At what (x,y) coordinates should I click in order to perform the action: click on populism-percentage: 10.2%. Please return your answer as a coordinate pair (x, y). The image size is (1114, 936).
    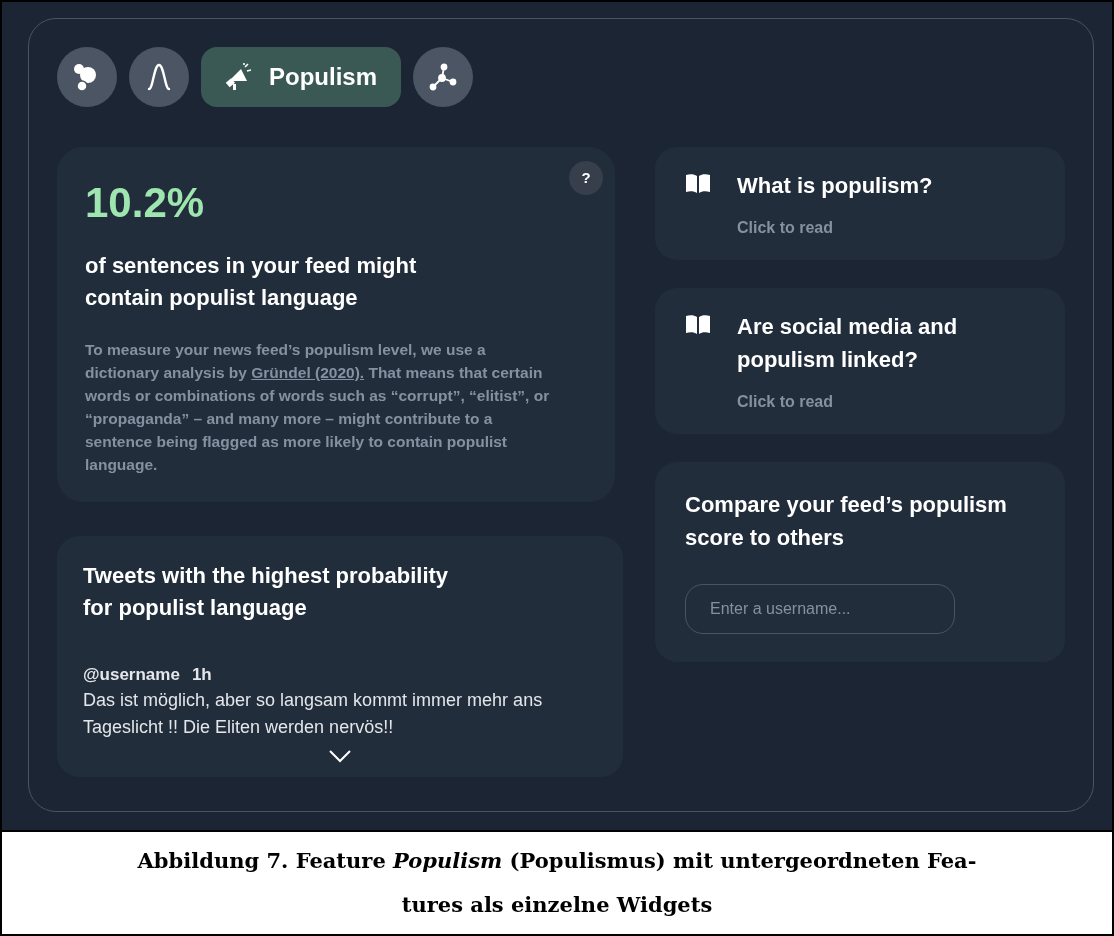
    Looking at the image, I should click on (145, 203).